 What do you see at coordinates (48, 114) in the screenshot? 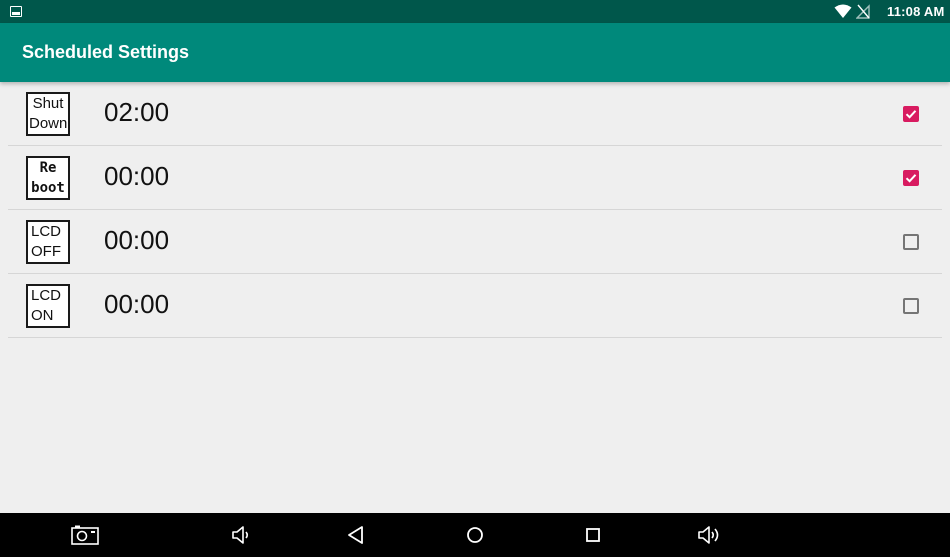
I see `shutdown-badge-icon: Shut Down` at bounding box center [48, 114].